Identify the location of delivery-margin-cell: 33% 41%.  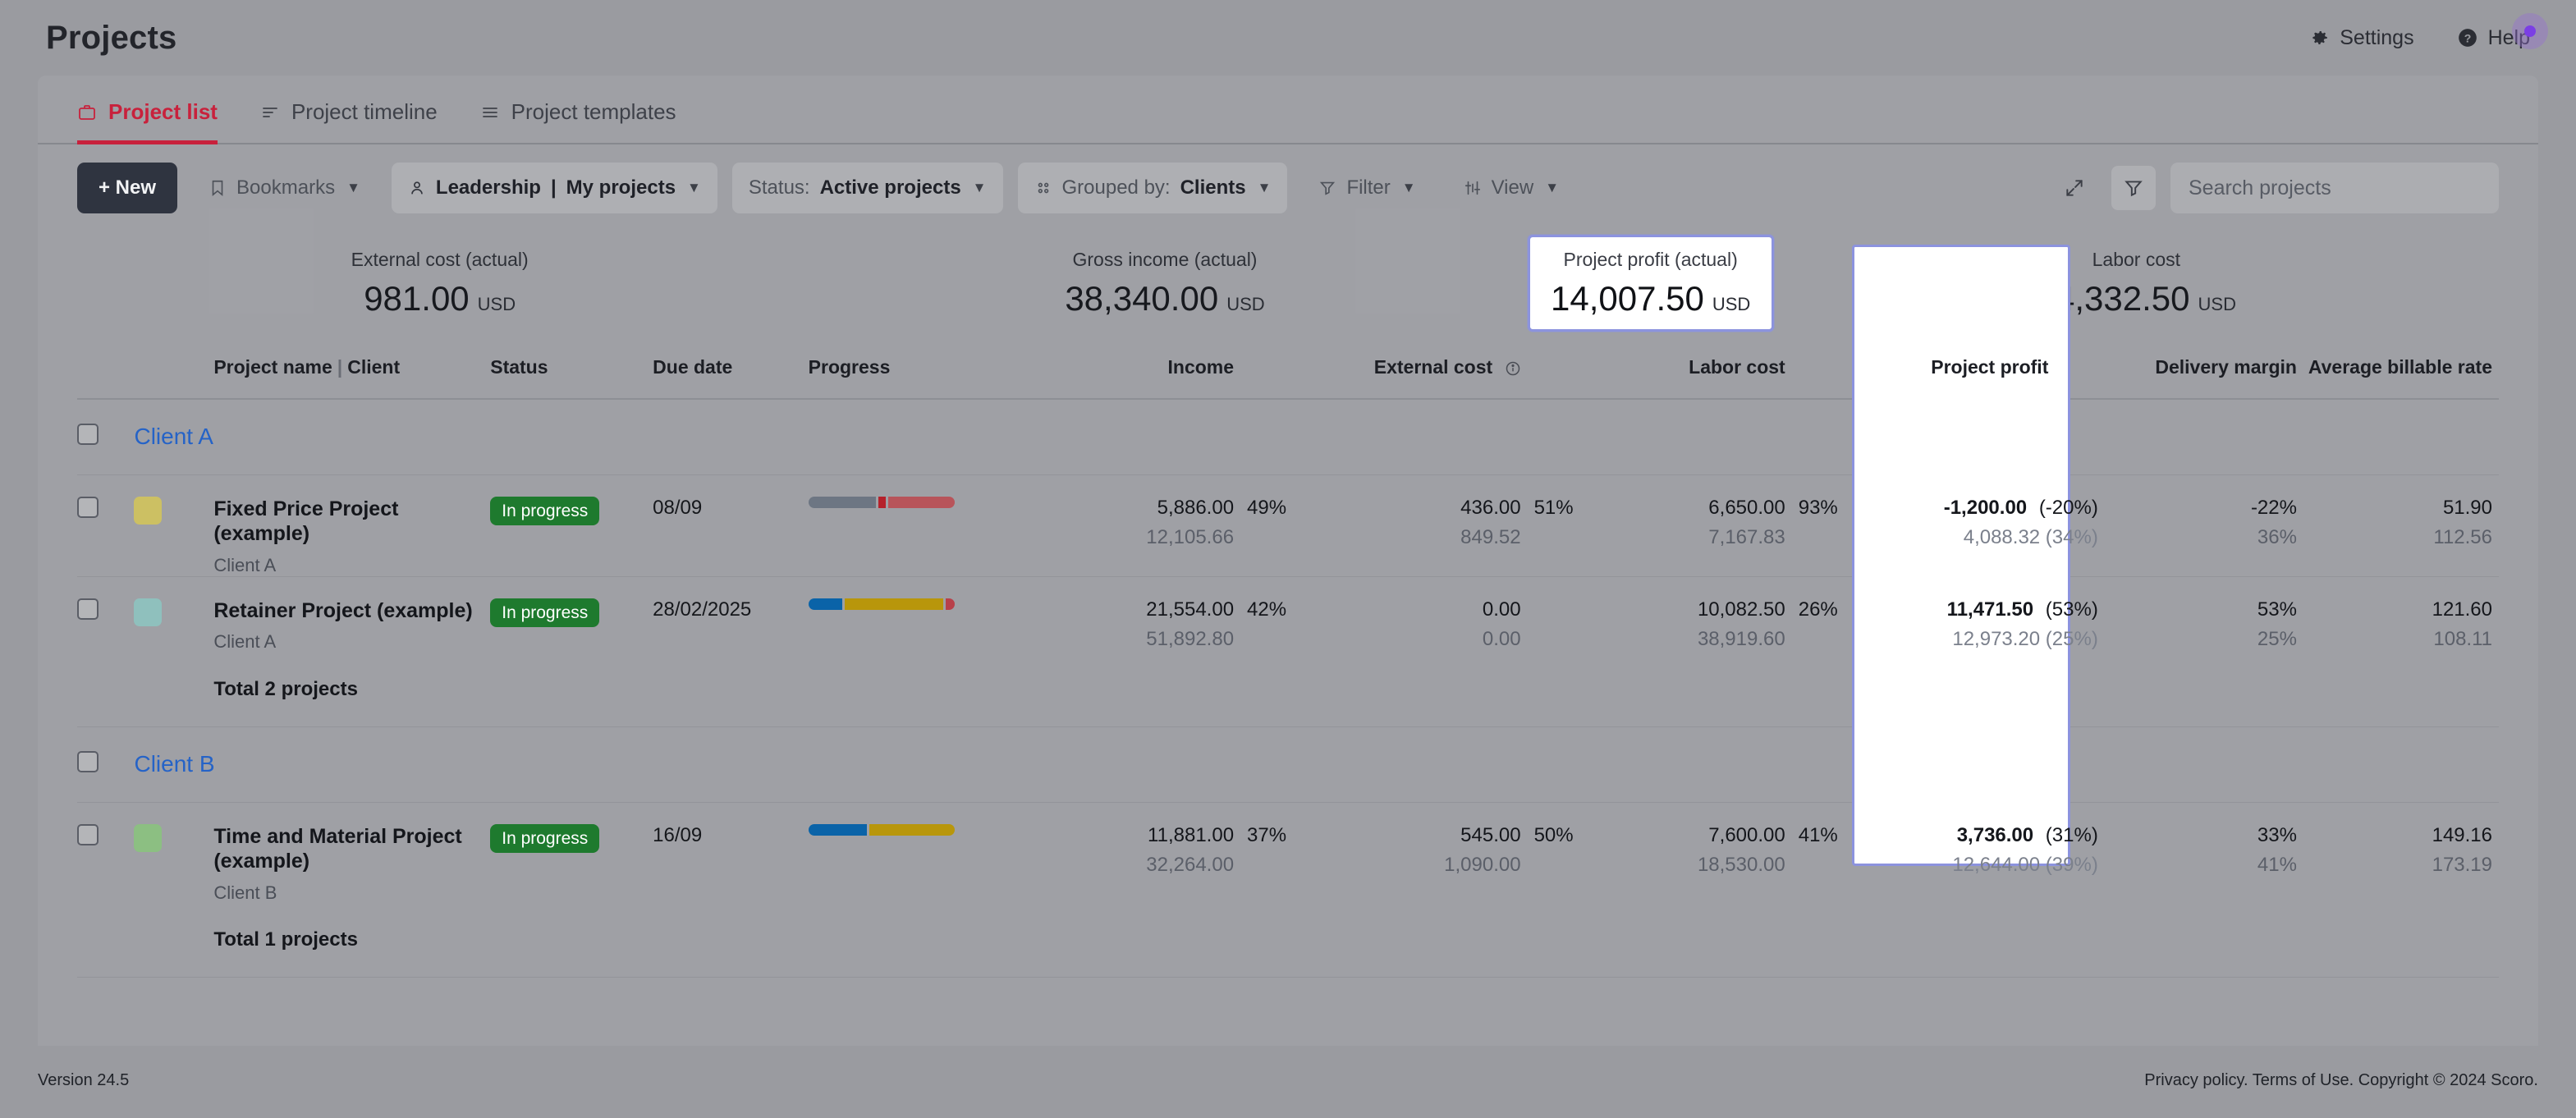
(2204, 853).